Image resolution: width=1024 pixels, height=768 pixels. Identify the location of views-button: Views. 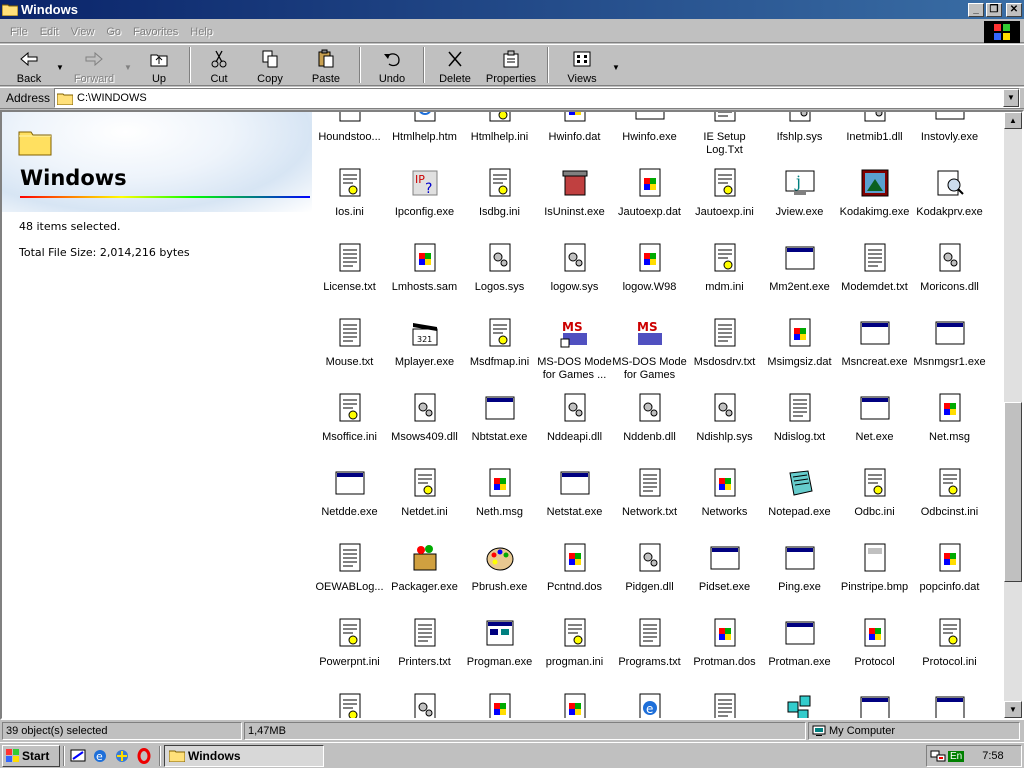
(582, 65).